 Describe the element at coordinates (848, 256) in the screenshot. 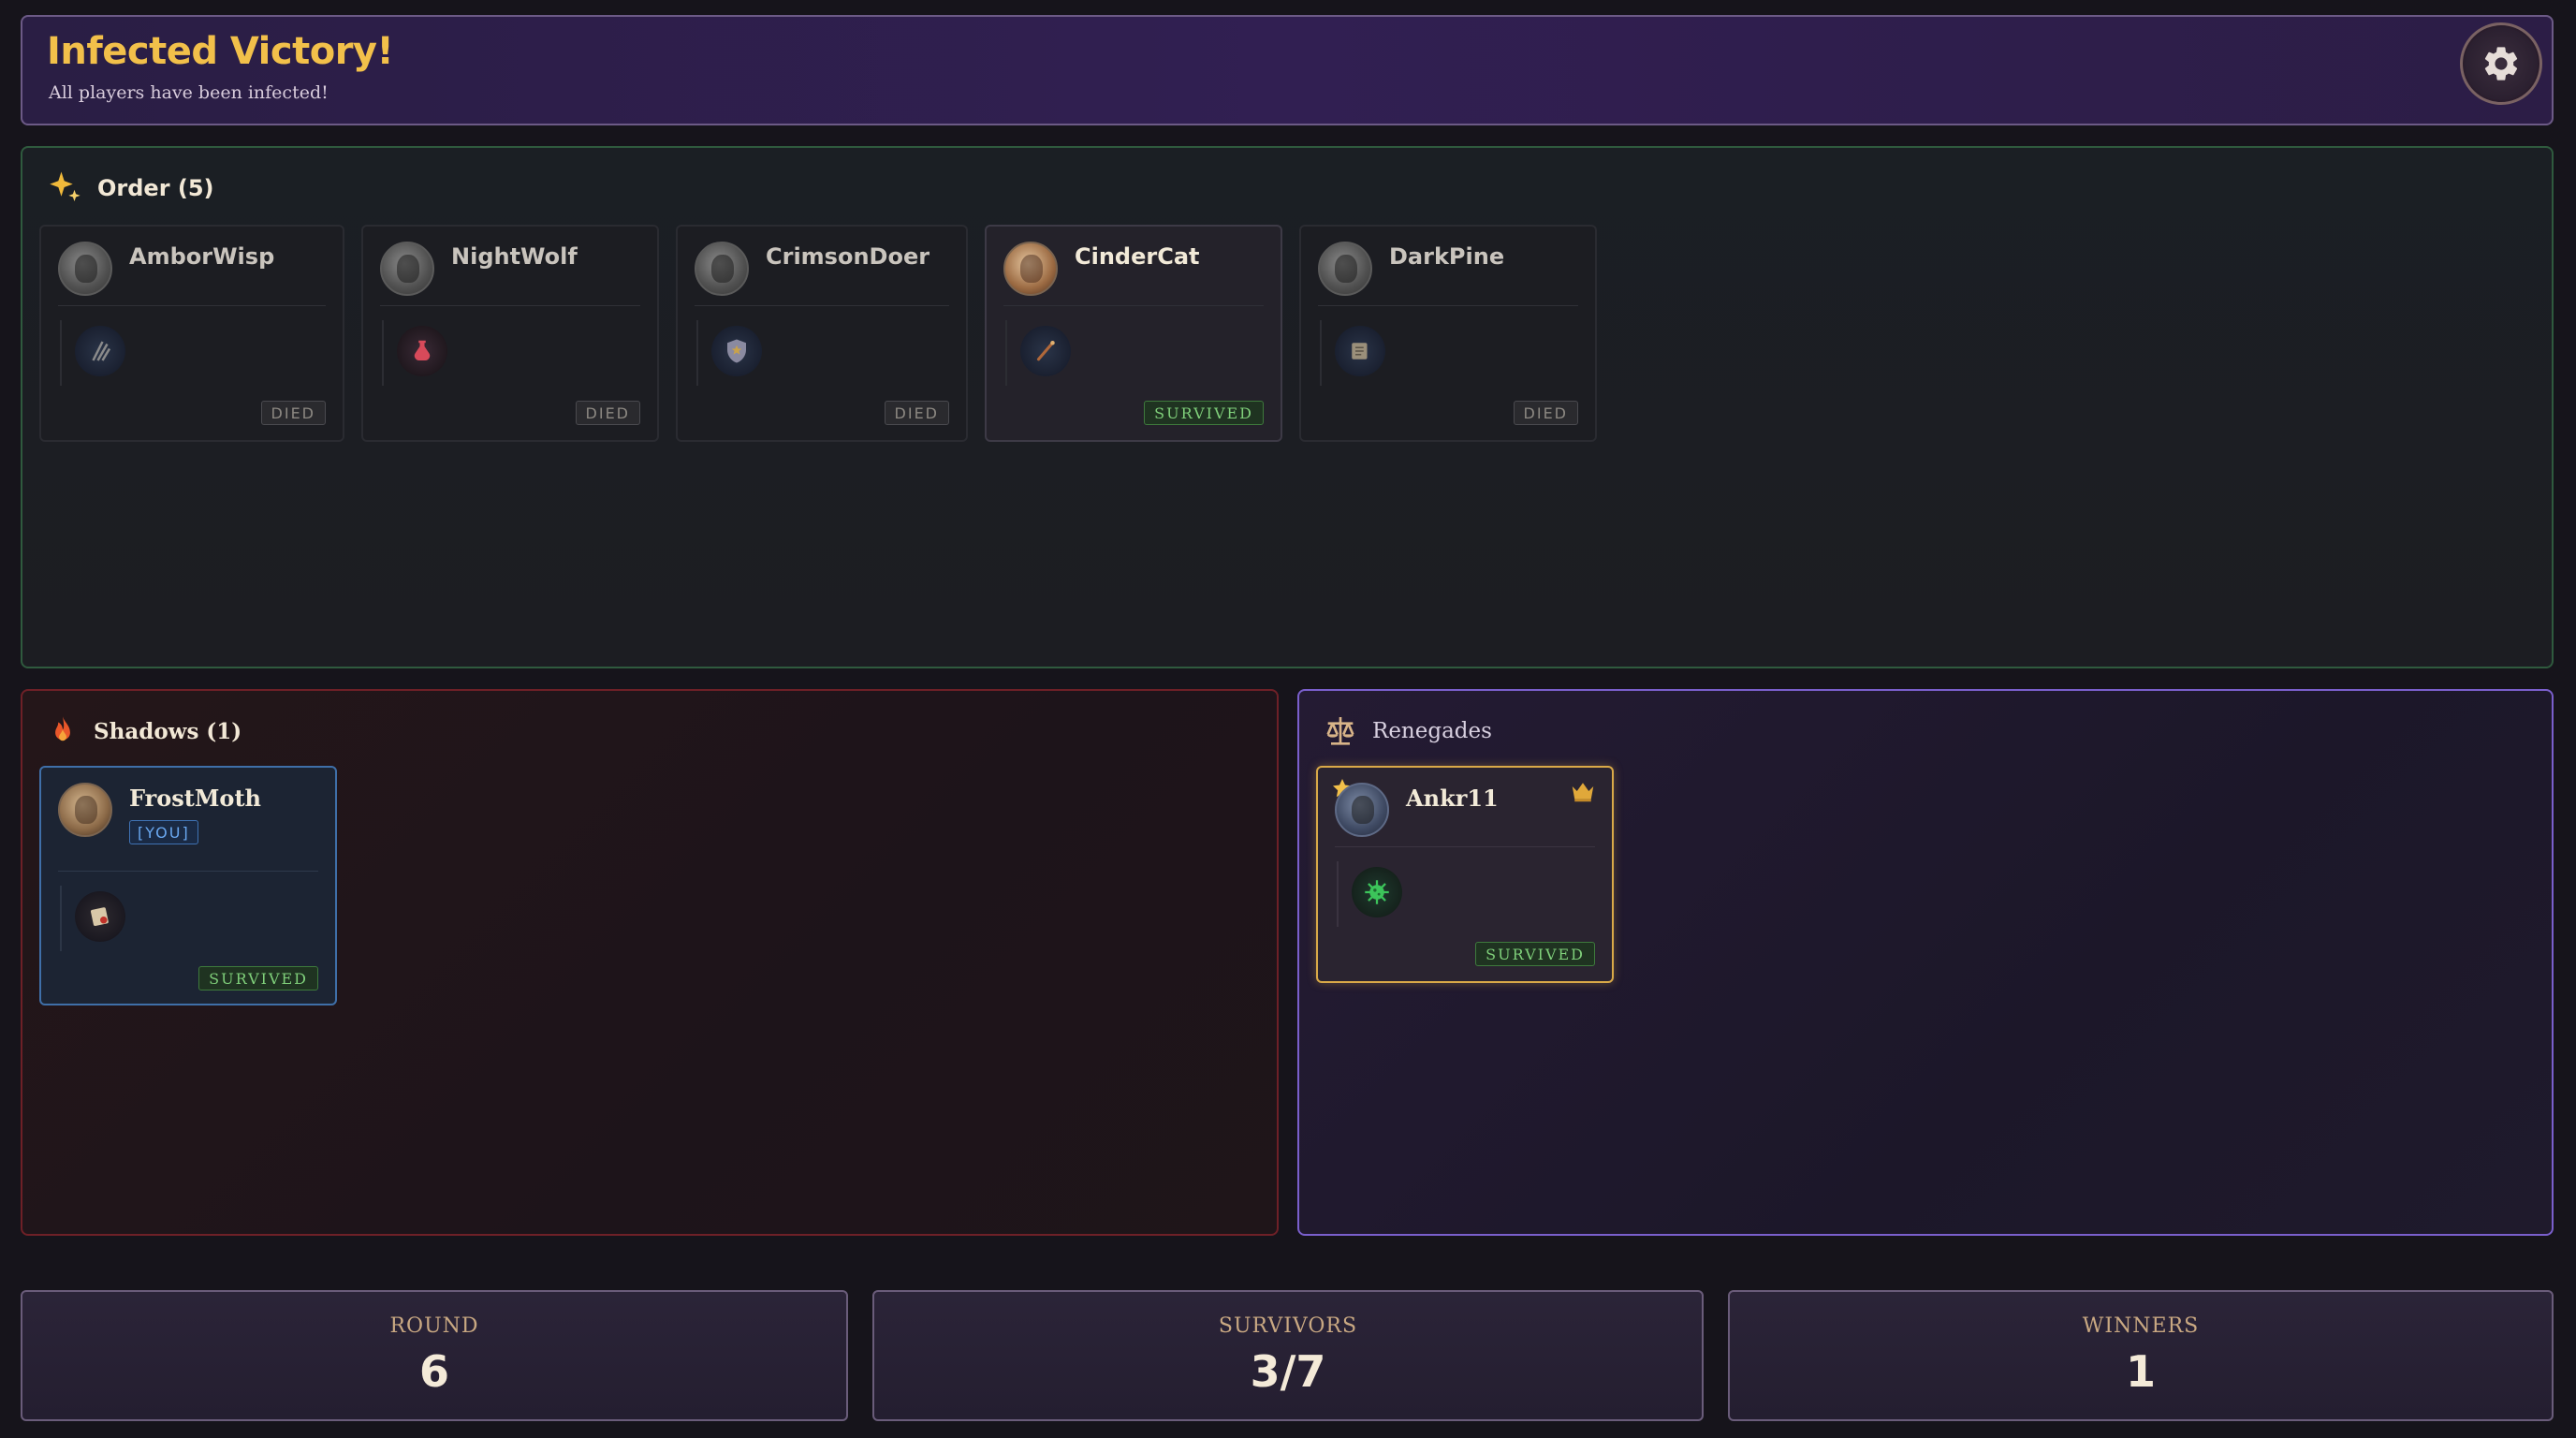

I see `player-name: CrimsonDoer` at that location.